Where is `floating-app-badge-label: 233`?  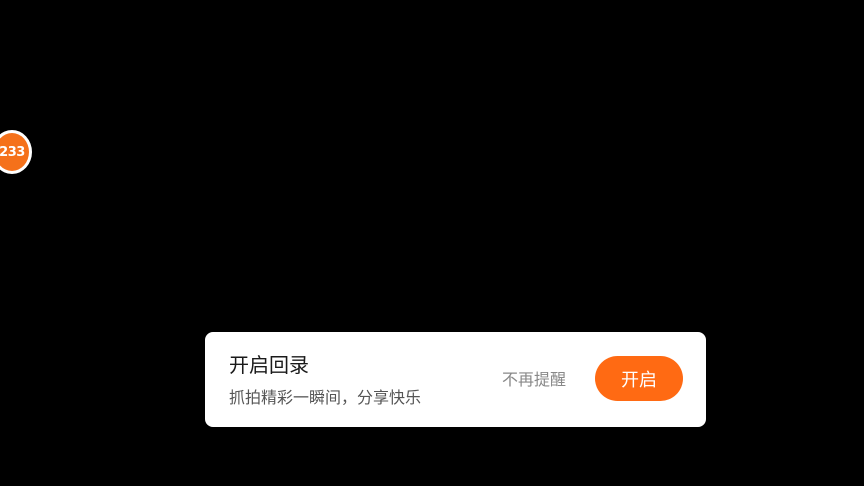
floating-app-badge-label: 233 is located at coordinates (14, 152).